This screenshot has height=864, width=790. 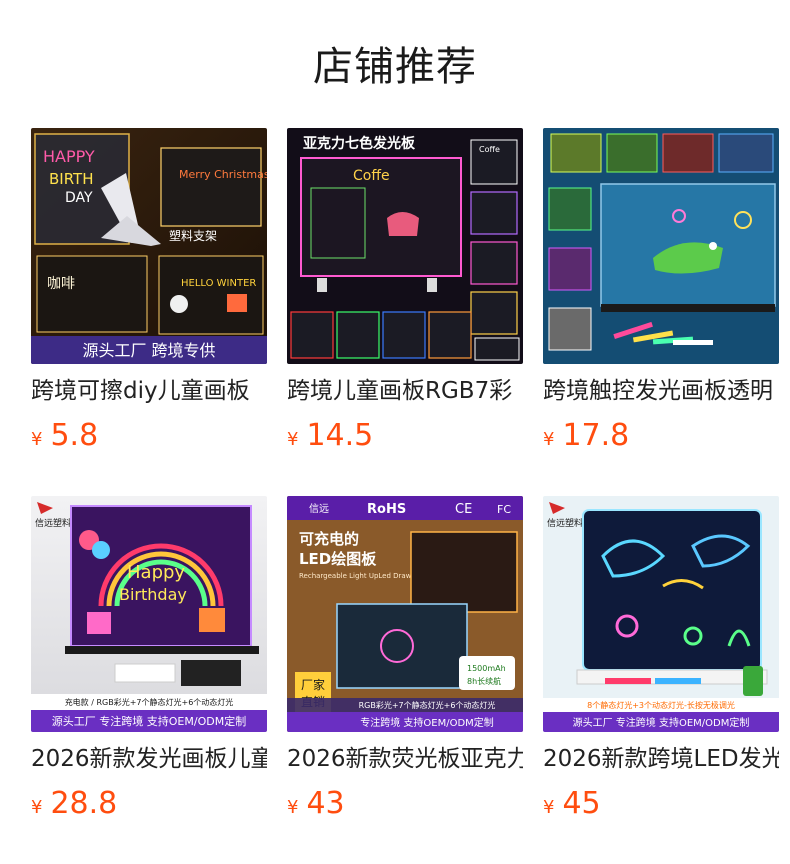 What do you see at coordinates (338, 559) in the screenshot?
I see `image-text: LED绘图板` at bounding box center [338, 559].